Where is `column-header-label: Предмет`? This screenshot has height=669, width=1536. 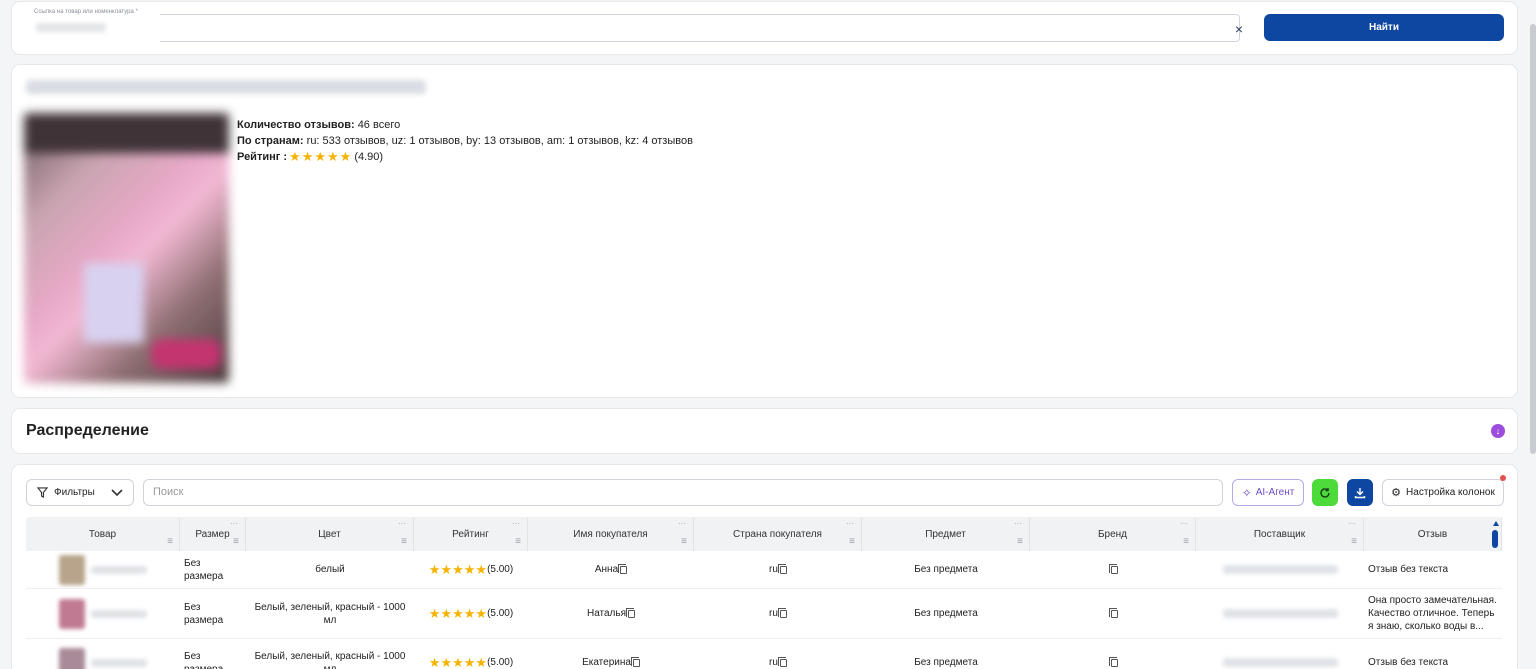 column-header-label: Предмет is located at coordinates (945, 534).